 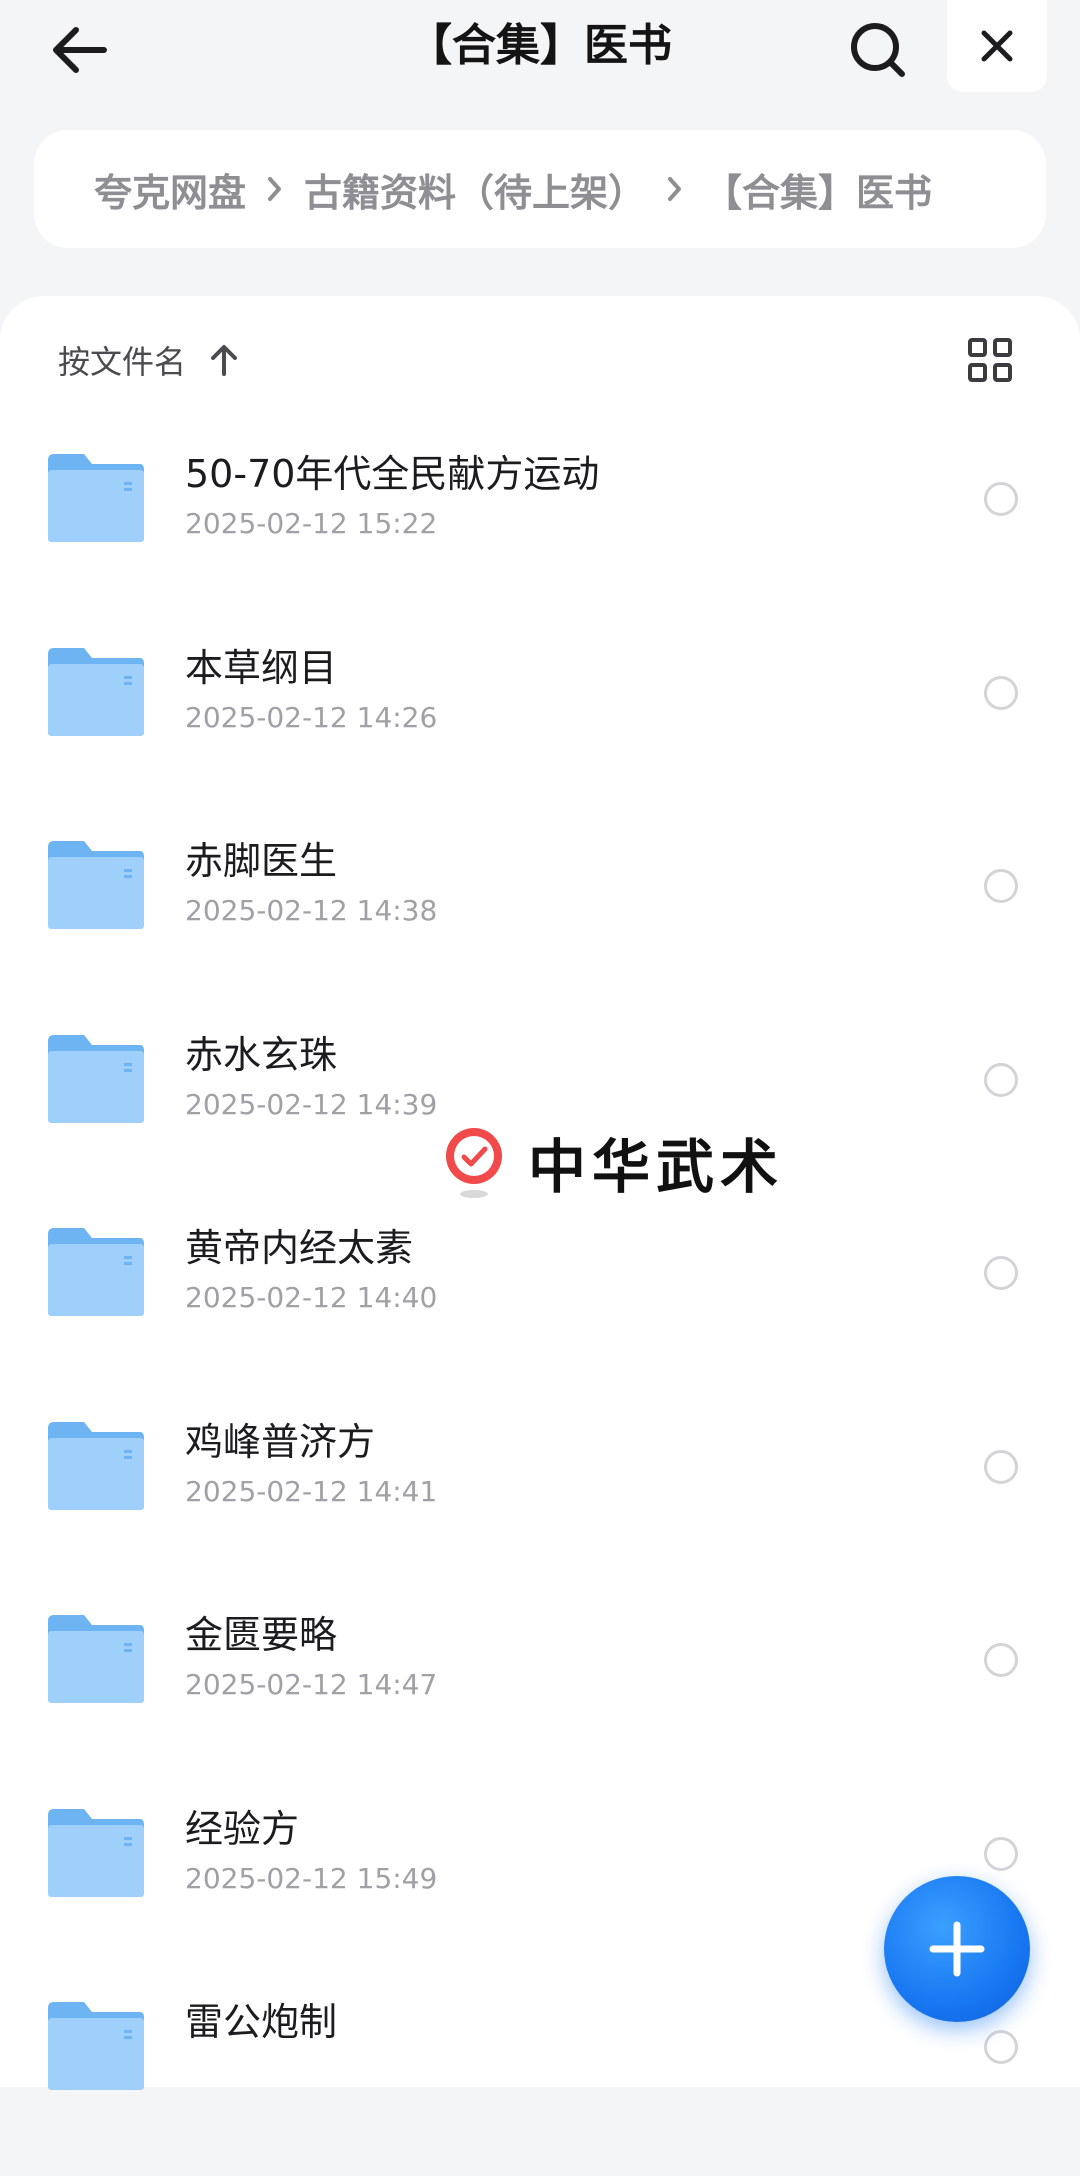 I want to click on close-icon, so click(x=997, y=46).